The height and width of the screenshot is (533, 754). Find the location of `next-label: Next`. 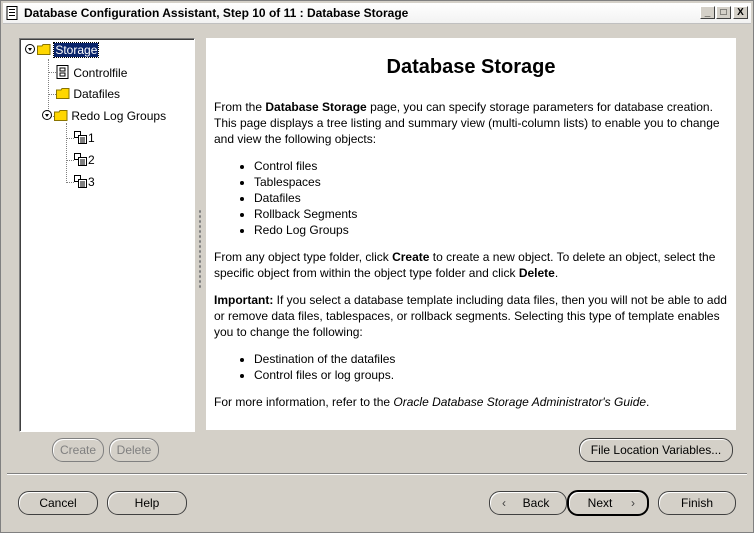

next-label: Next is located at coordinates (600, 503).